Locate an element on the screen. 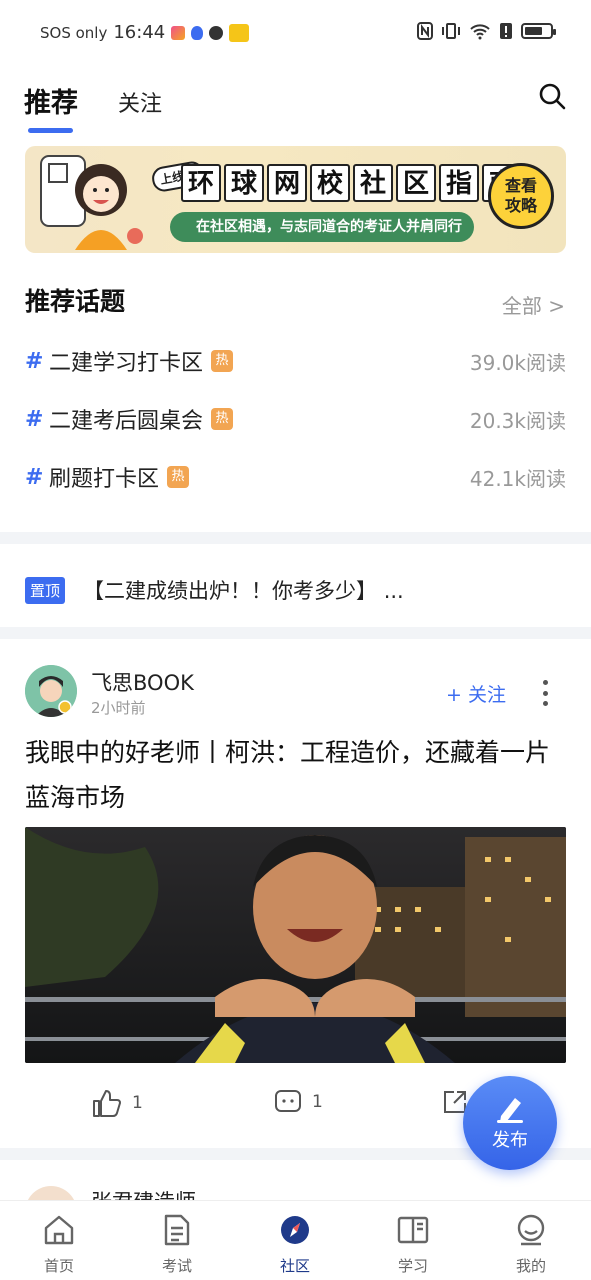 Image resolution: width=591 pixels, height=1280 pixels. comment-button: 1 is located at coordinates (298, 1102).